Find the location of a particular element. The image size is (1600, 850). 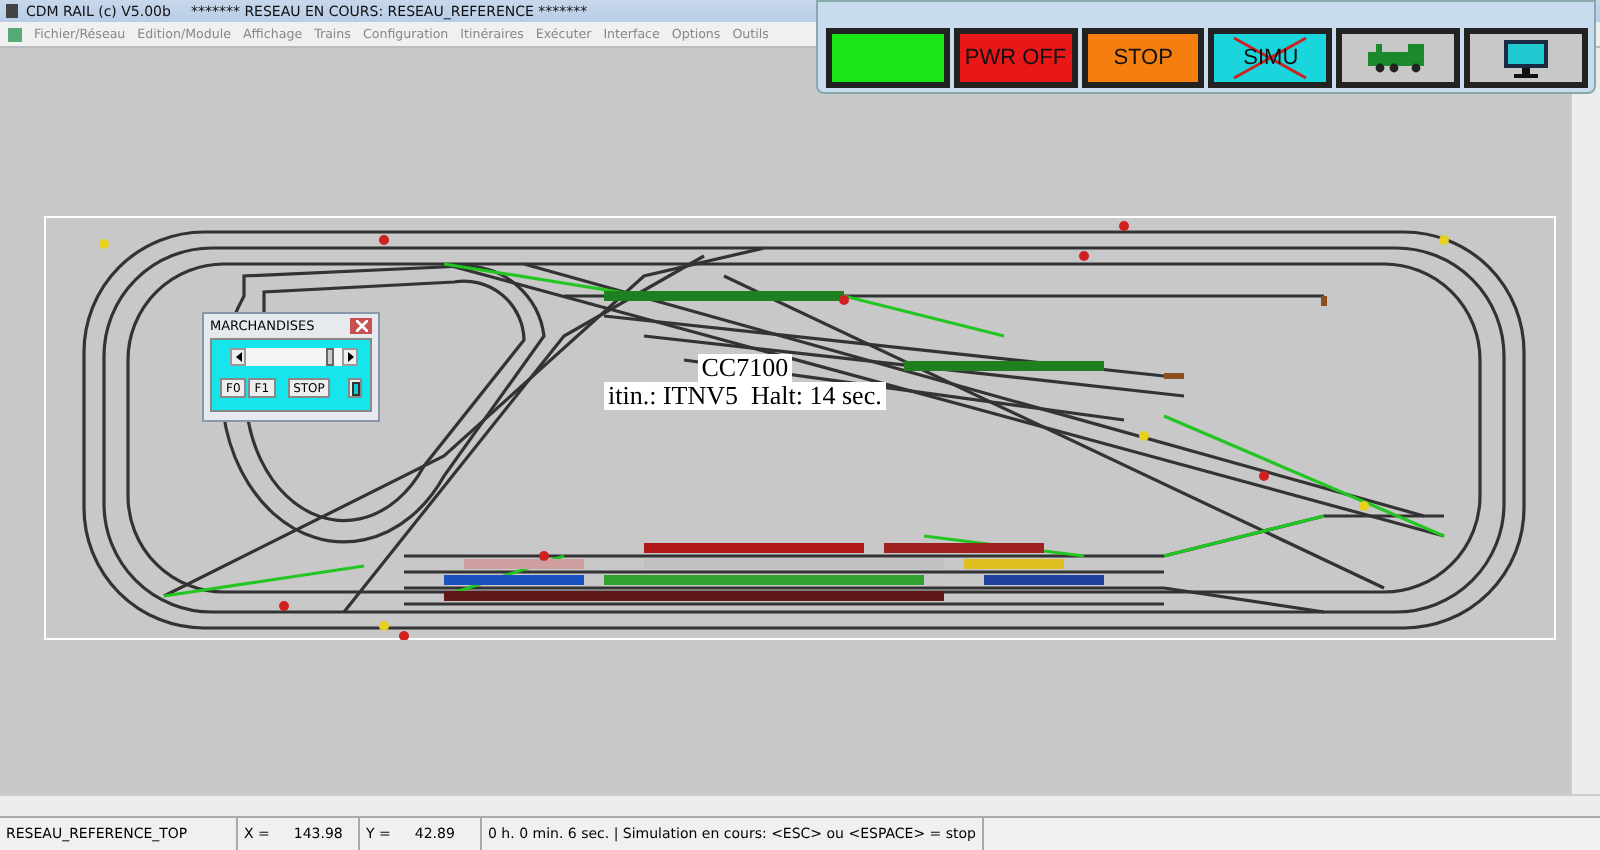

toolbar-button: PWR OFF is located at coordinates (1015, 58).